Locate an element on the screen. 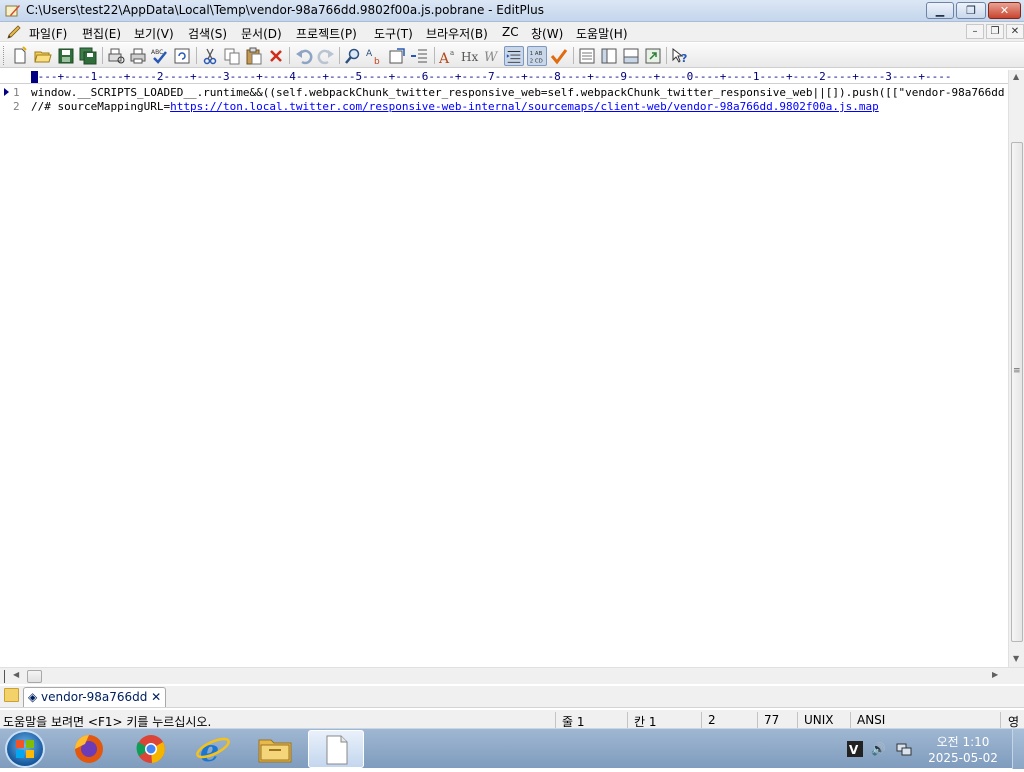 The image size is (1024, 772). taskbar: e V 🔊 오전 1:10 2025-05-02 is located at coordinates (512, 748).